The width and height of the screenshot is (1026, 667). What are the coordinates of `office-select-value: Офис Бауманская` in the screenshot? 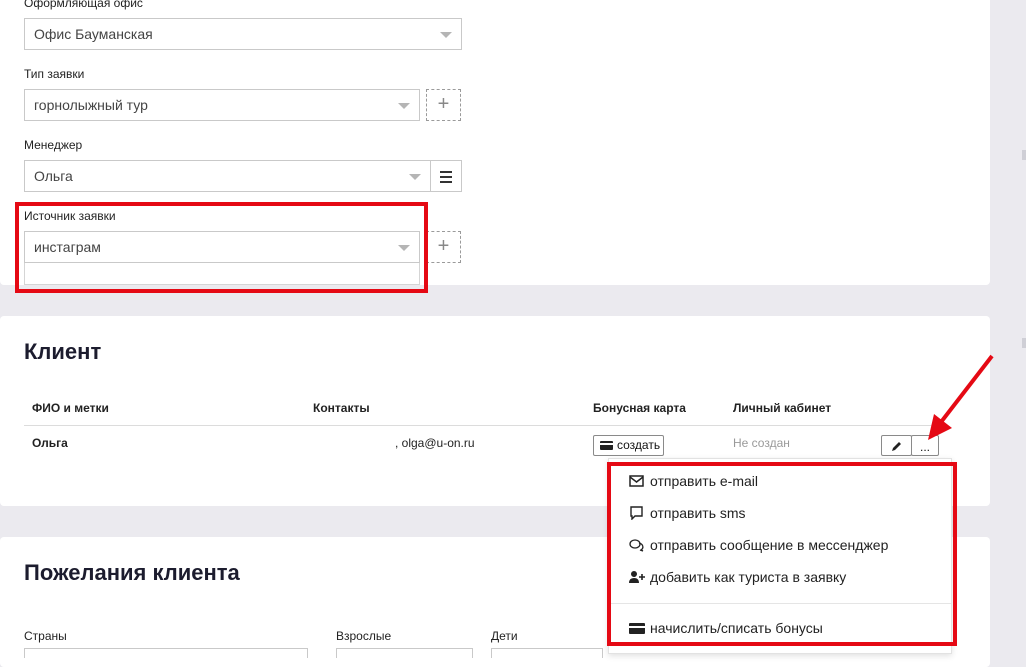 It's located at (93, 34).